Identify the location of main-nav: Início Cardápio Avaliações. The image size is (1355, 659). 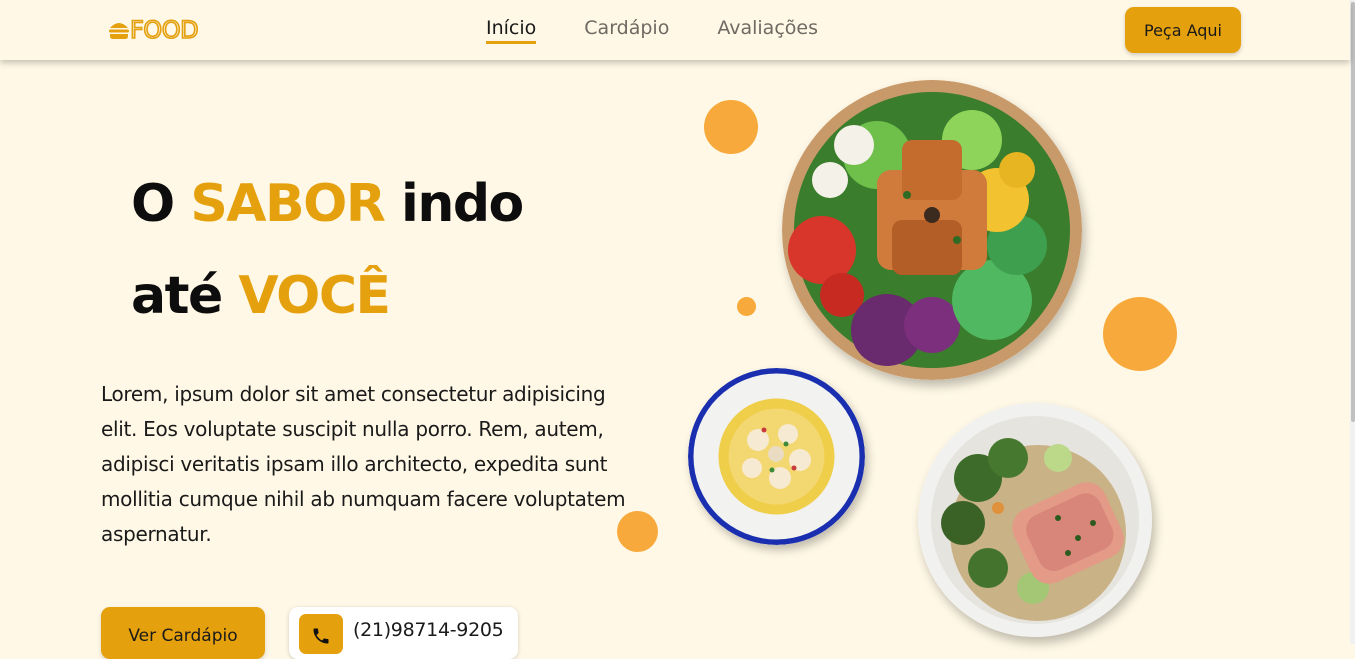
(652, 30).